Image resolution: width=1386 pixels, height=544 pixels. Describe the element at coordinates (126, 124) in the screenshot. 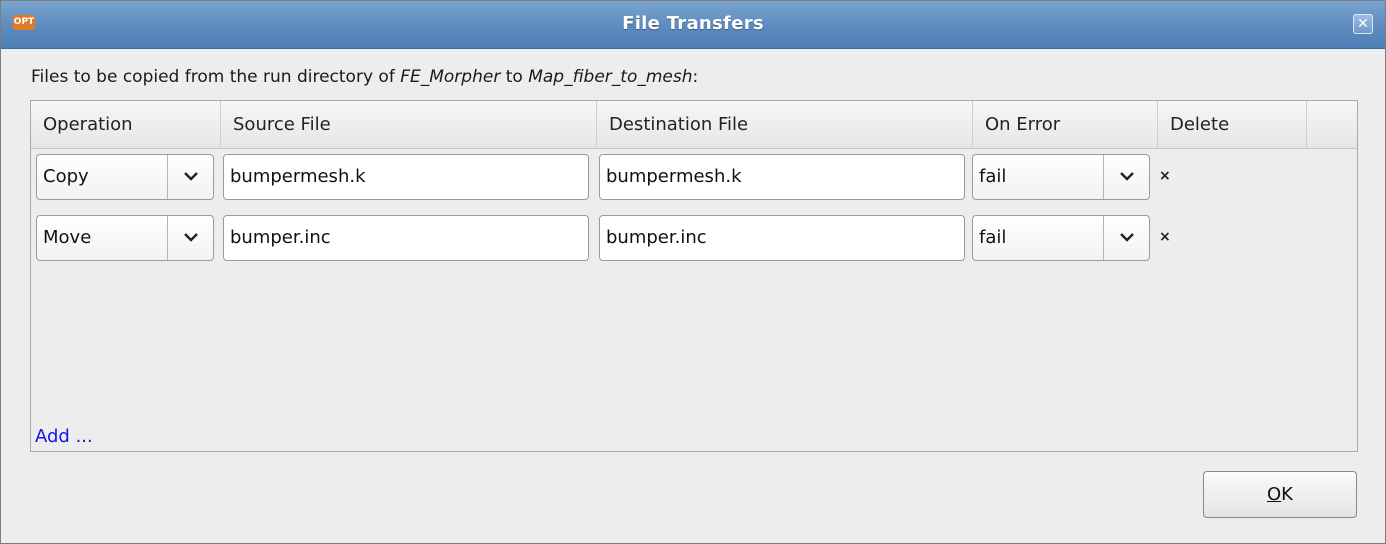

I see `header-operation: Operation` at that location.